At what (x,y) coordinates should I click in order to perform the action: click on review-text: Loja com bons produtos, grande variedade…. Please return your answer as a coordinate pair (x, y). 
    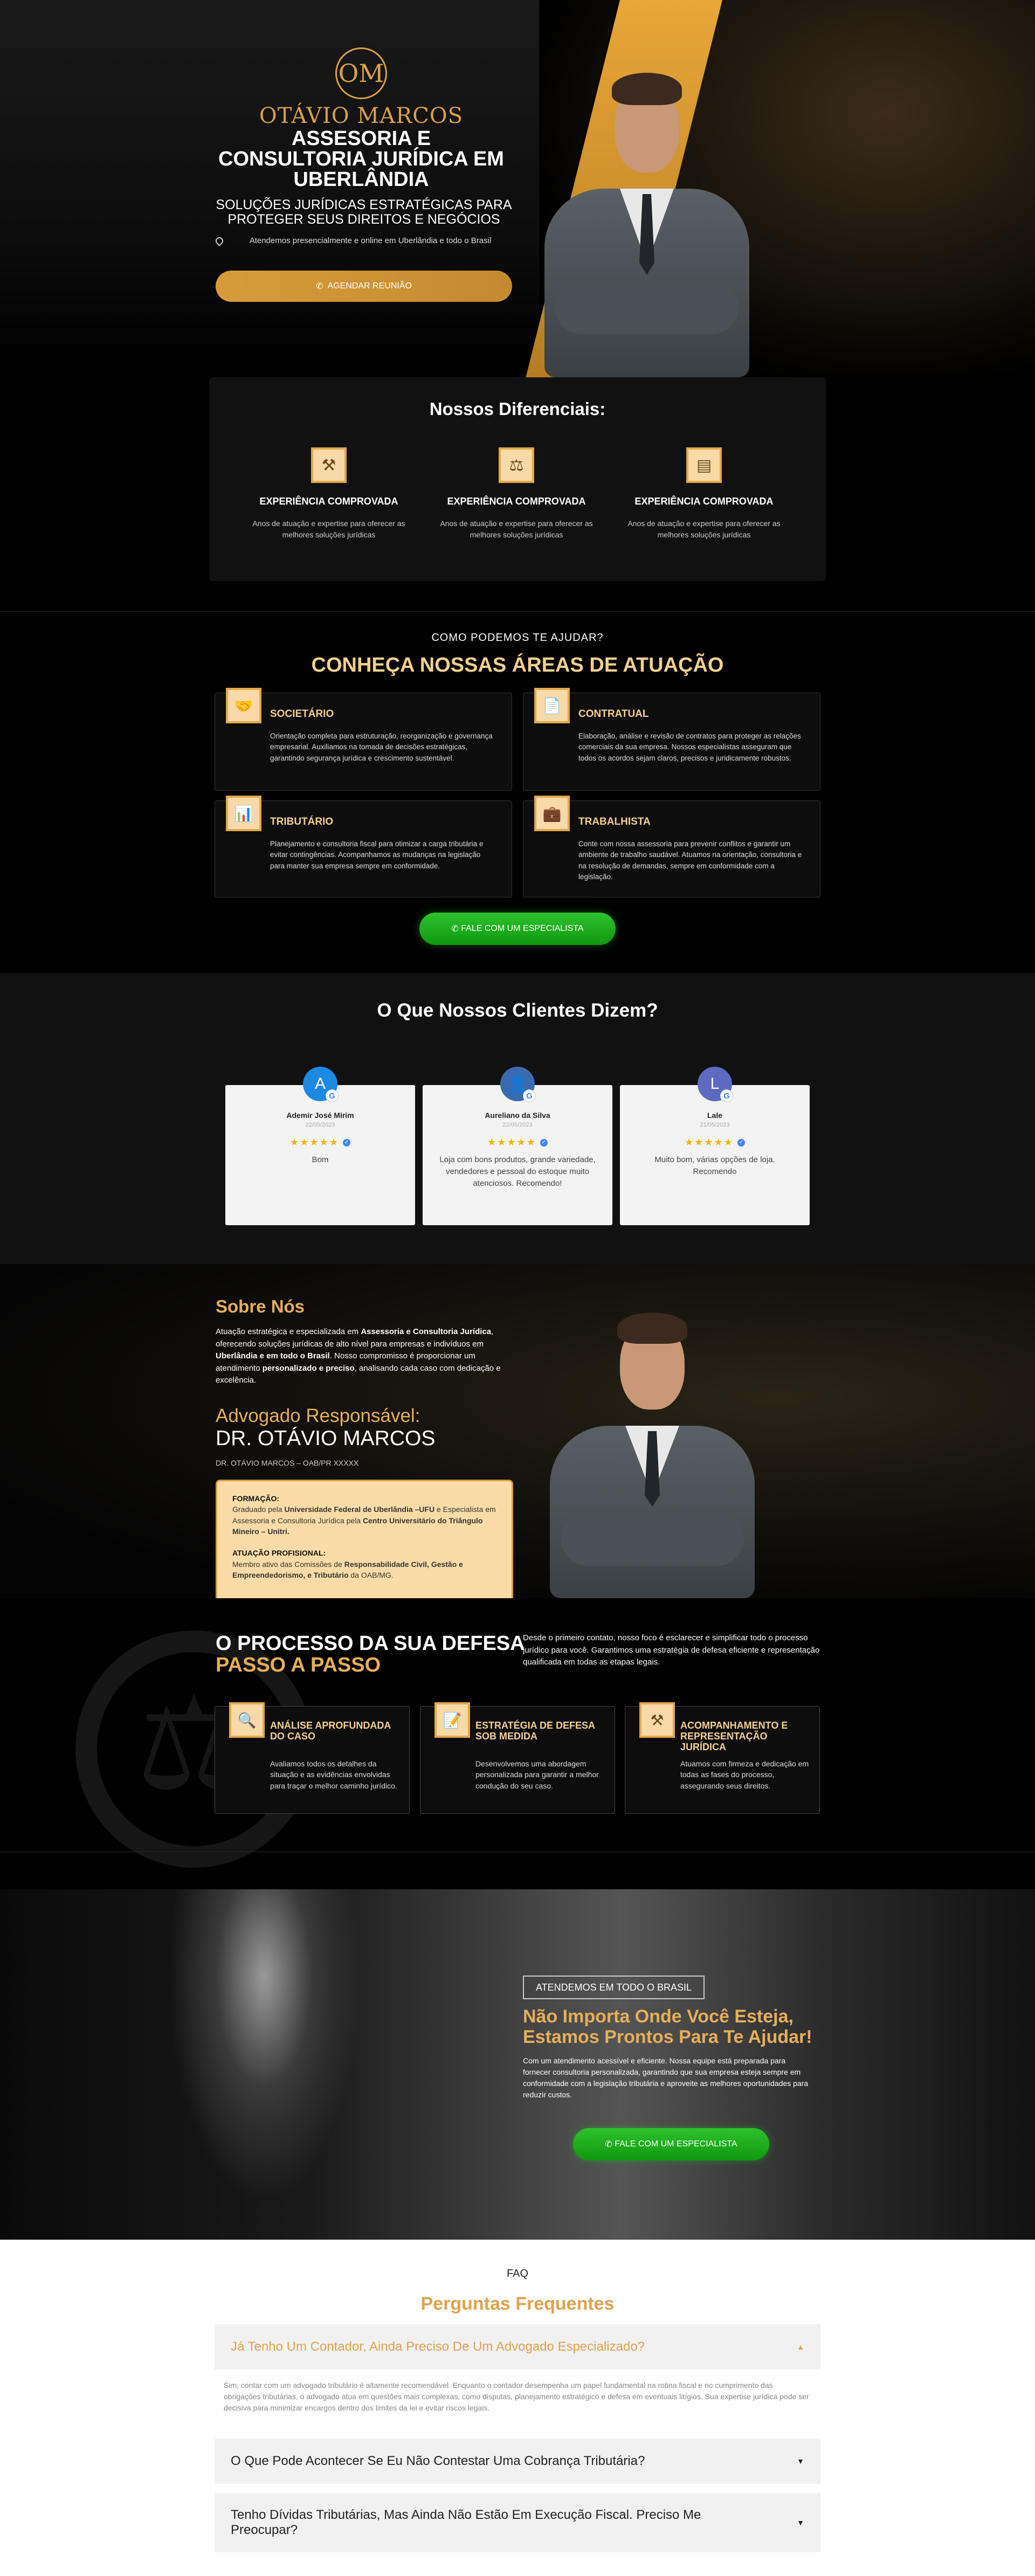
    Looking at the image, I should click on (517, 1171).